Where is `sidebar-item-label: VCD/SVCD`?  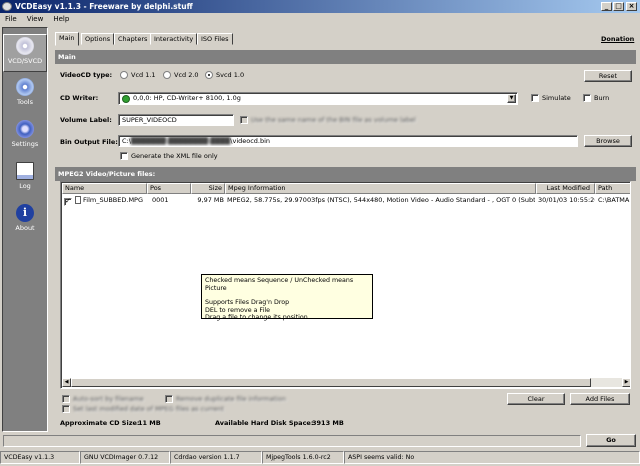
sidebar-item-label: VCD/SVCD is located at coordinates (25, 61).